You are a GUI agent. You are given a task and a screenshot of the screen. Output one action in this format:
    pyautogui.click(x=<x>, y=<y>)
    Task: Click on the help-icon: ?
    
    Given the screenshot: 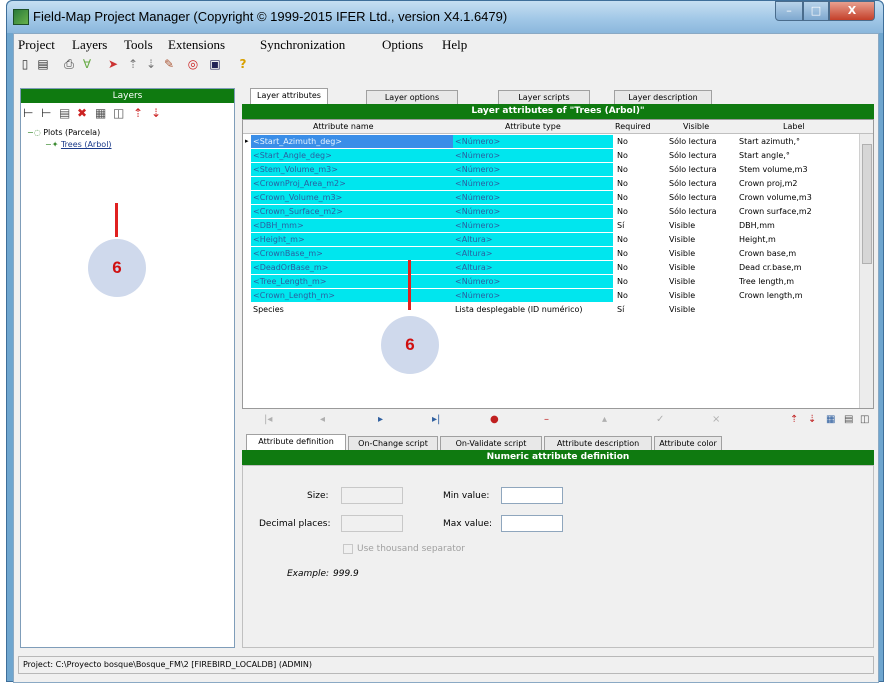 What is the action you would take?
    pyautogui.click(x=243, y=64)
    